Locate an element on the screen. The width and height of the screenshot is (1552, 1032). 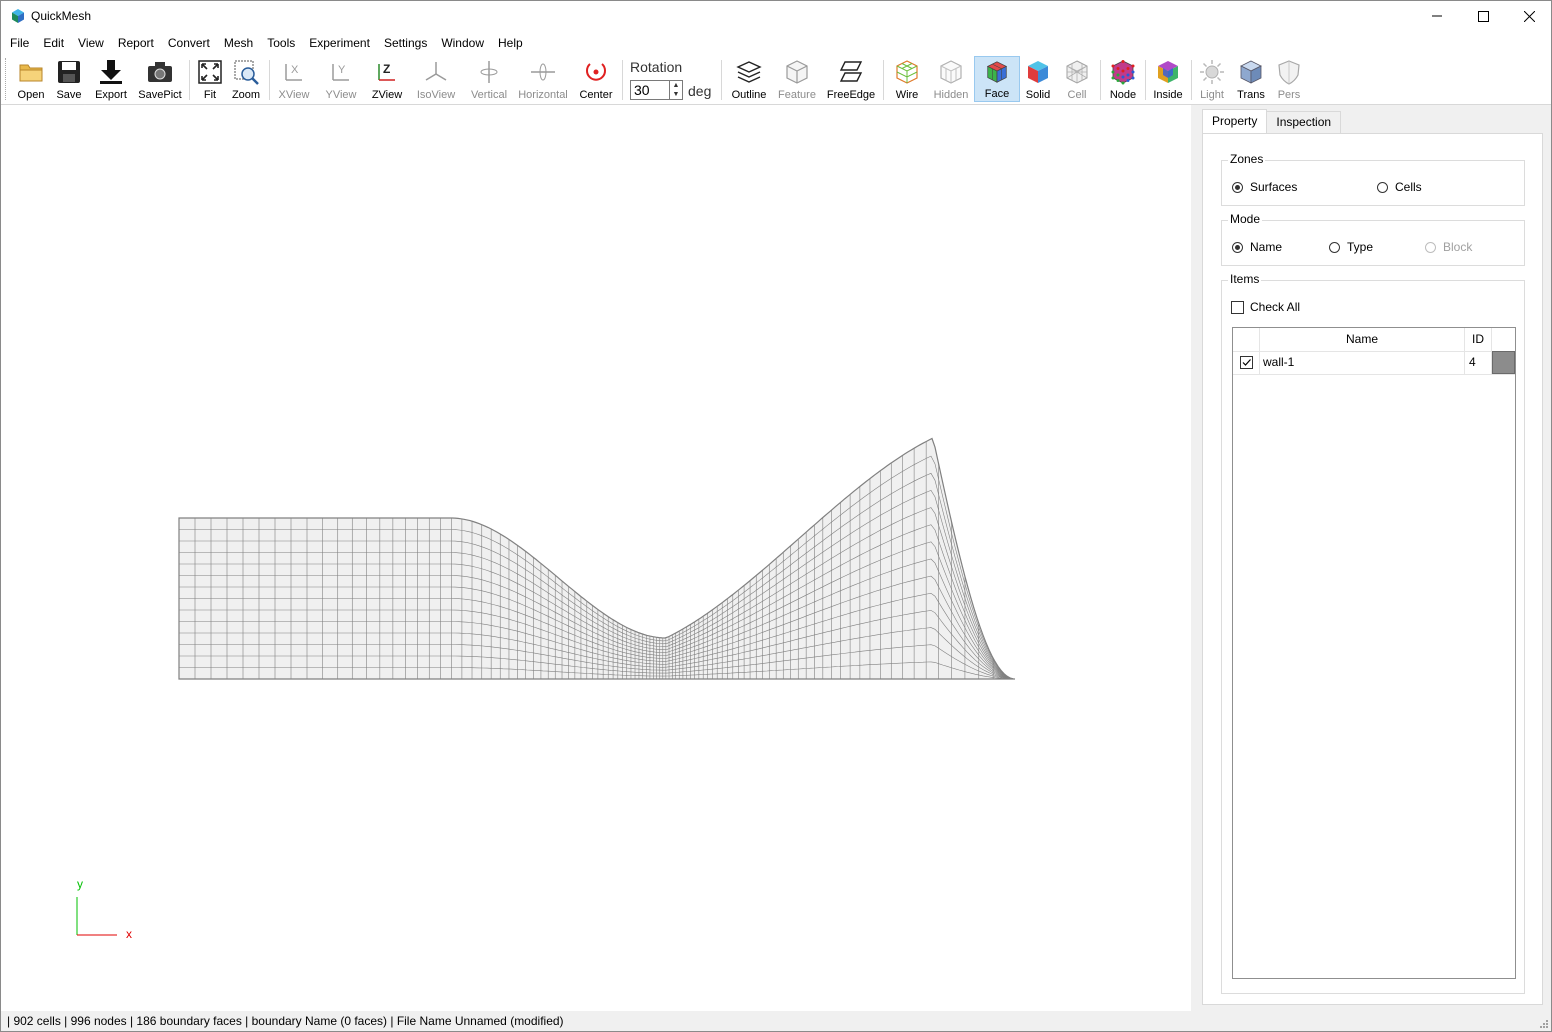
solid-button: Solid is located at coordinates (1038, 79).